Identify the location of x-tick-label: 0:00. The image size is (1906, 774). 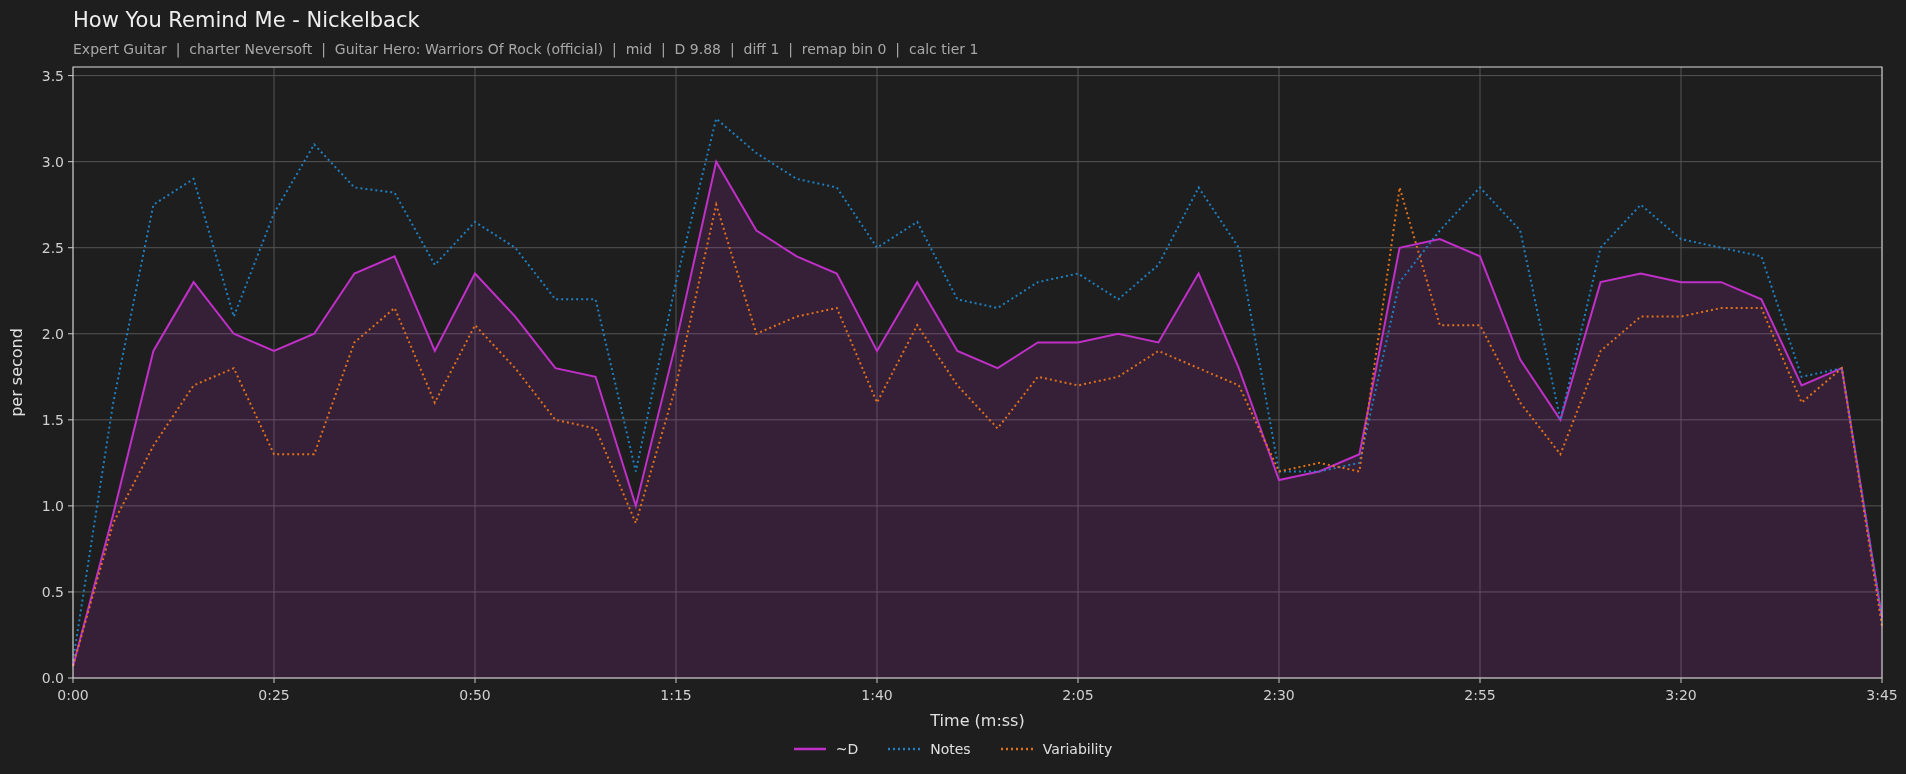
(73, 695).